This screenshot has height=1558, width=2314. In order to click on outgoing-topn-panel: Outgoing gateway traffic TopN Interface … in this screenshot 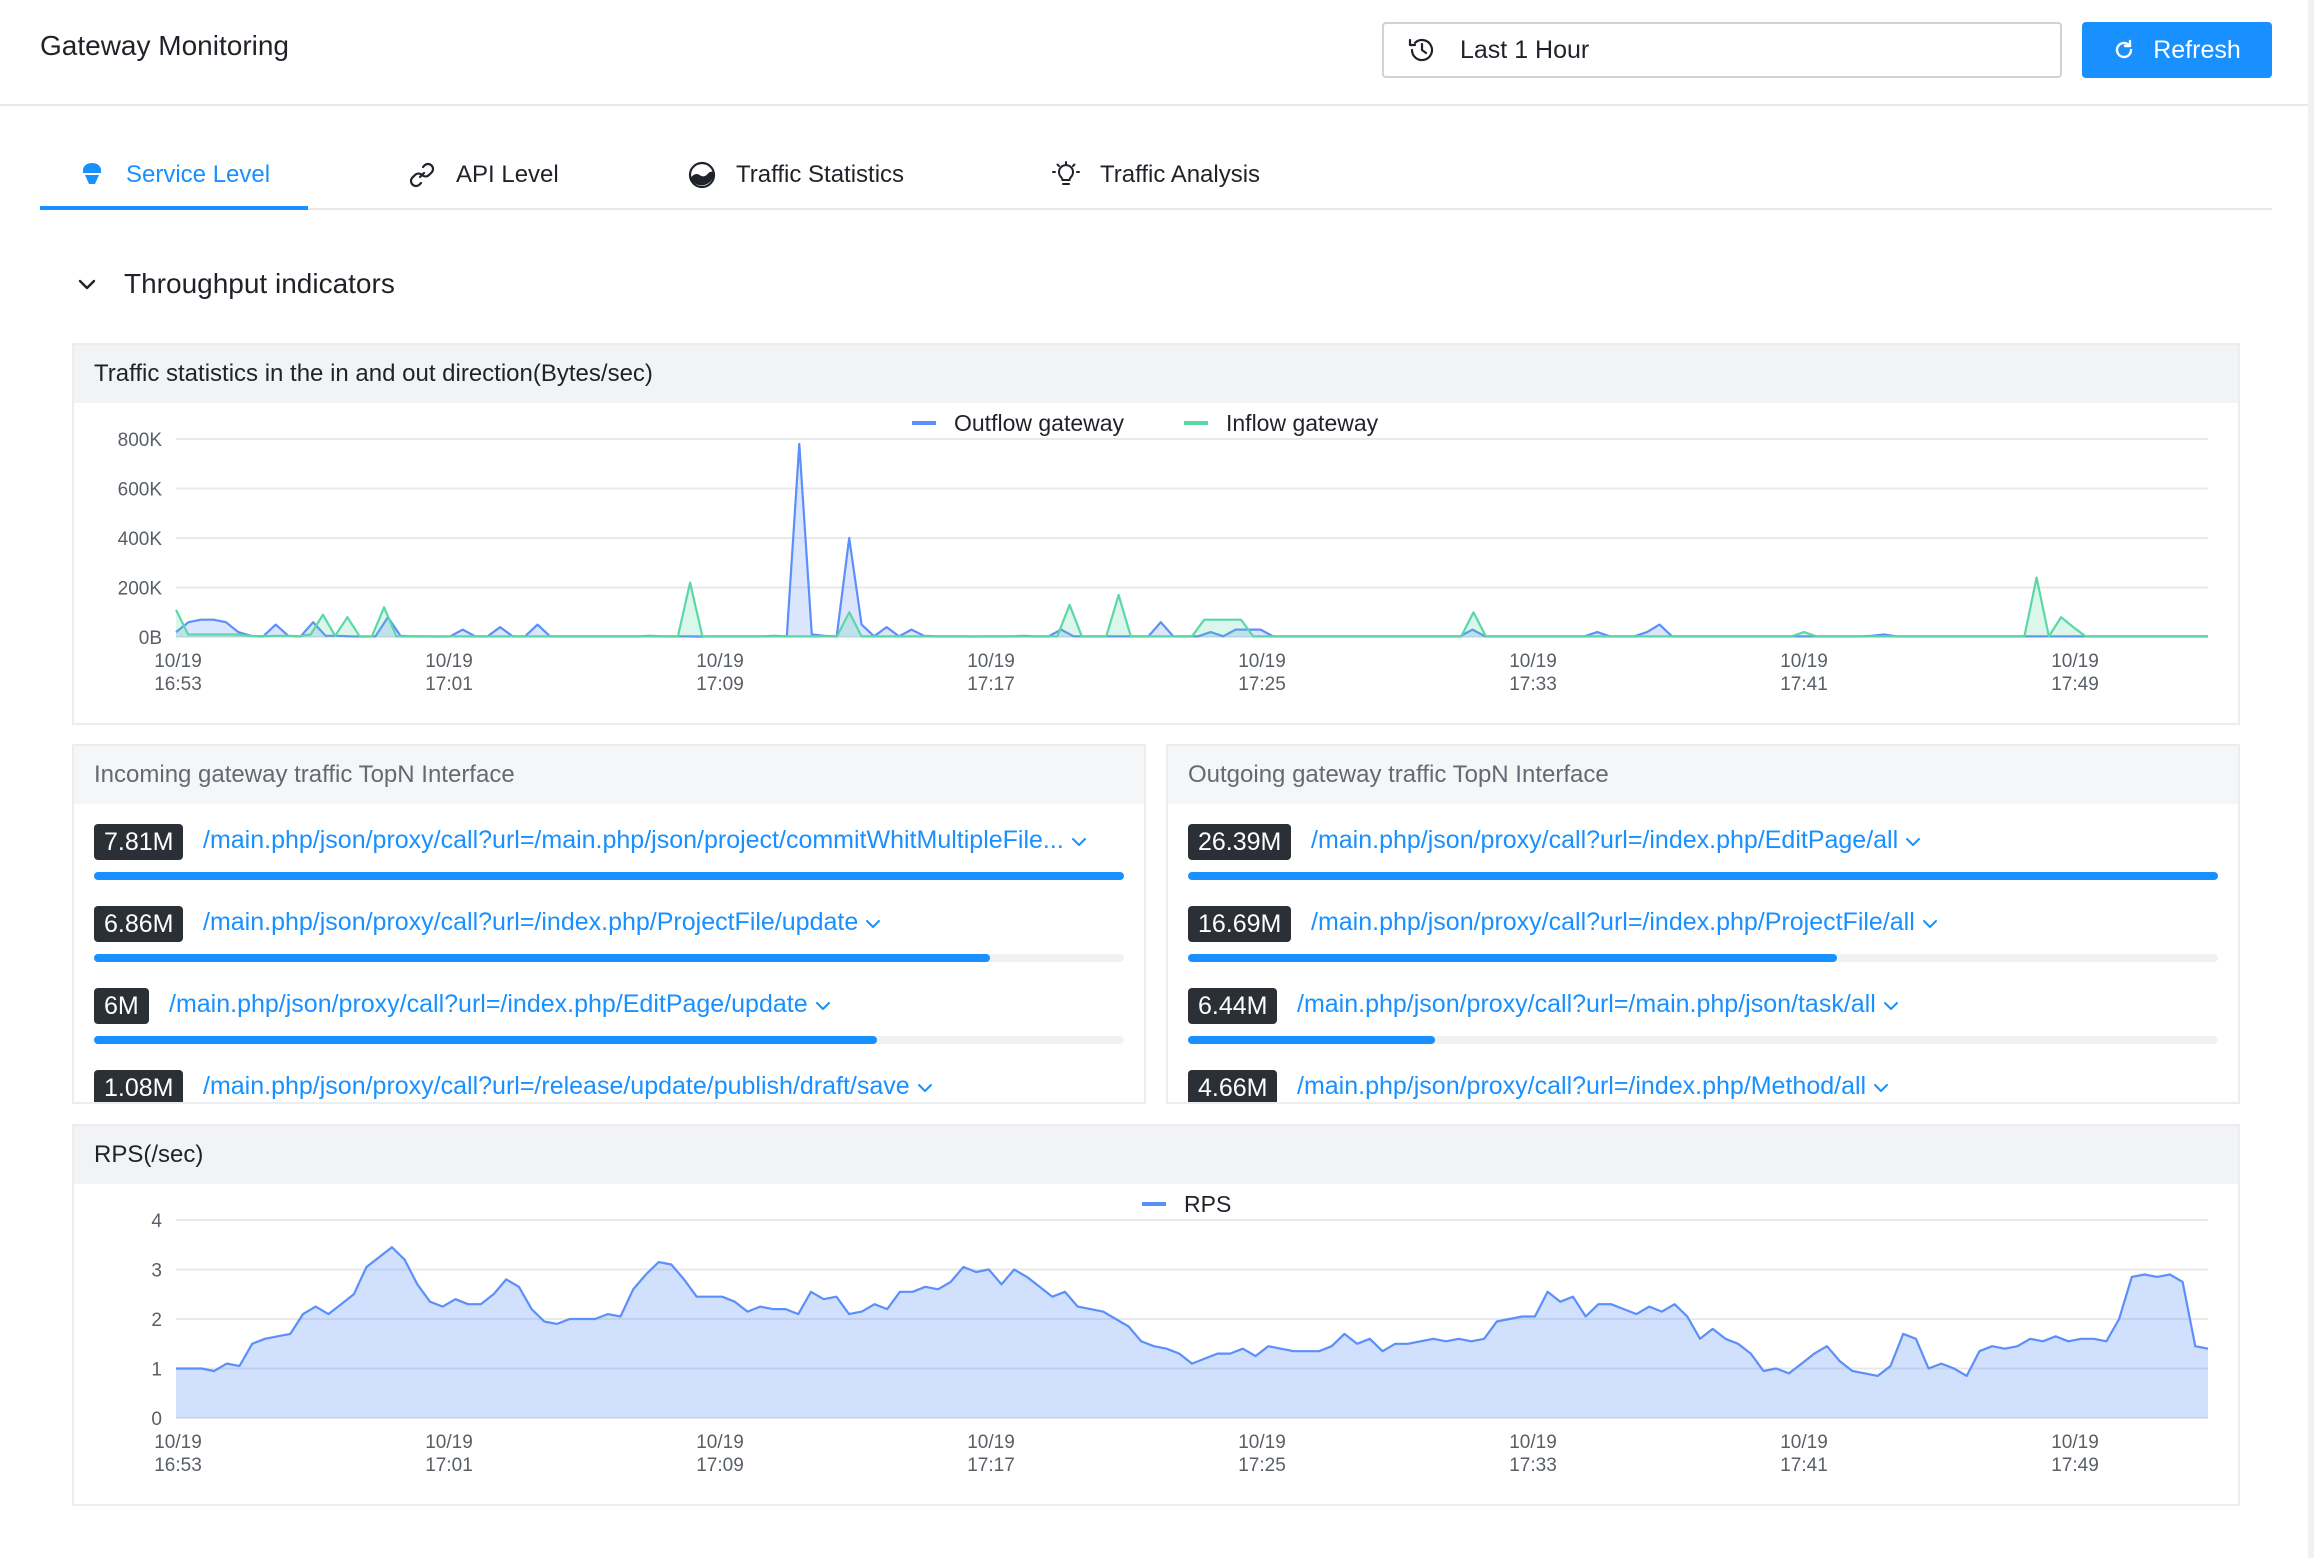, I will do `click(1703, 924)`.